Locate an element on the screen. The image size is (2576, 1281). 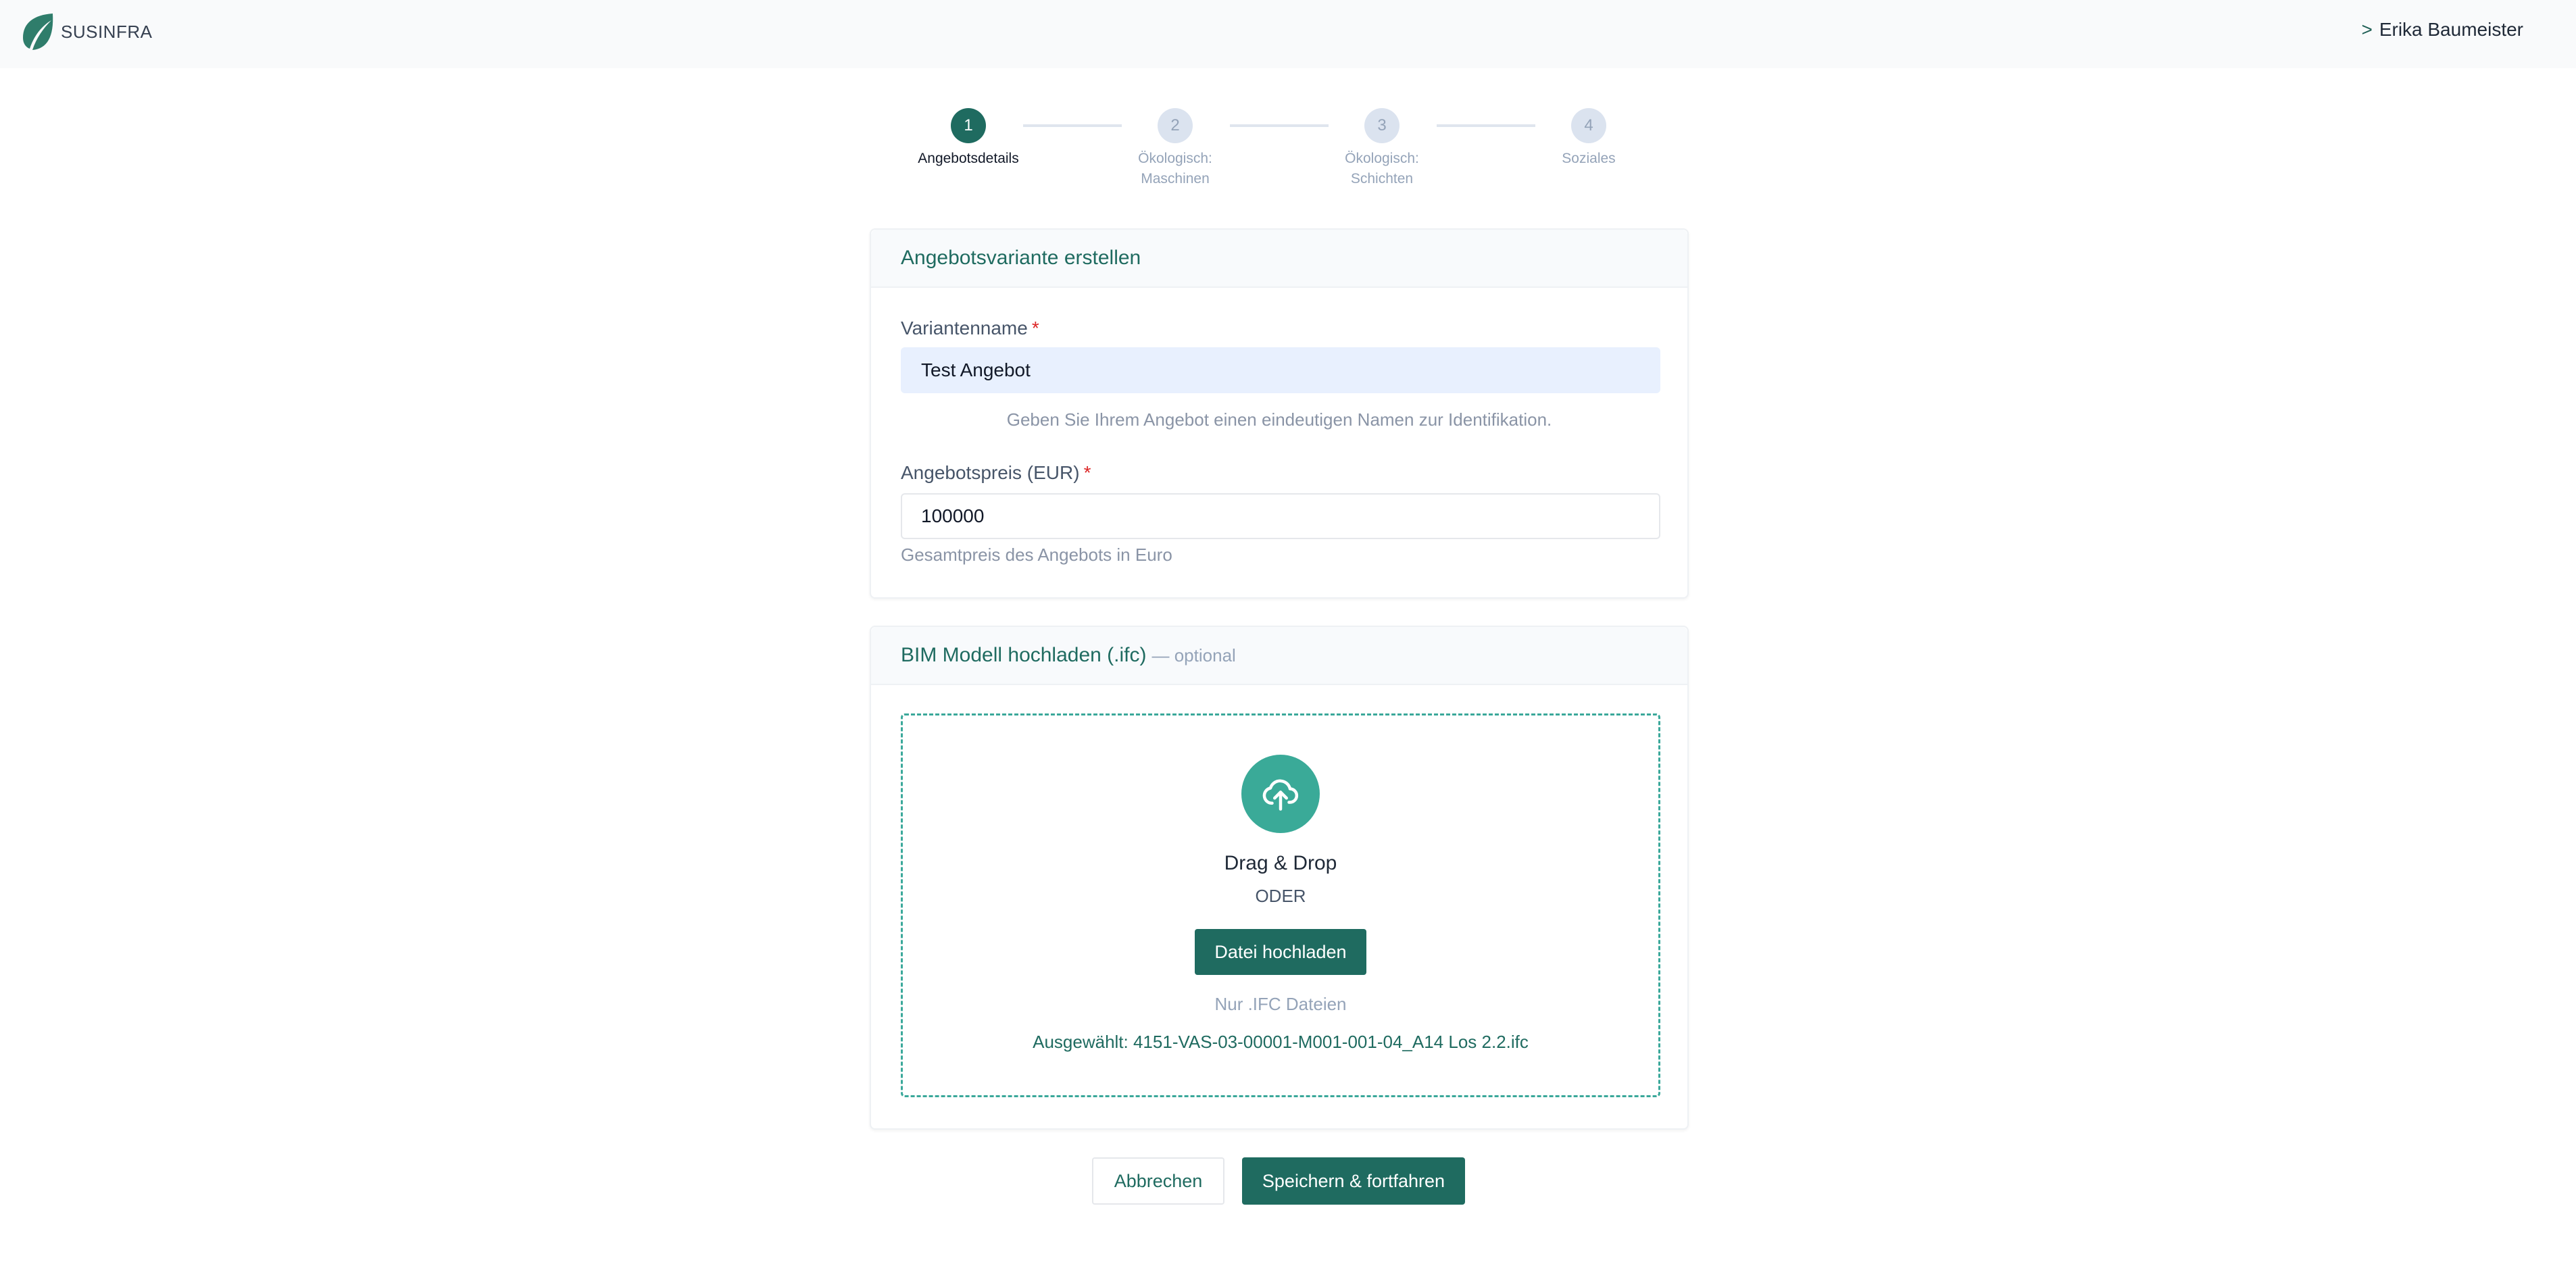
step-number: 2 is located at coordinates (1175, 126).